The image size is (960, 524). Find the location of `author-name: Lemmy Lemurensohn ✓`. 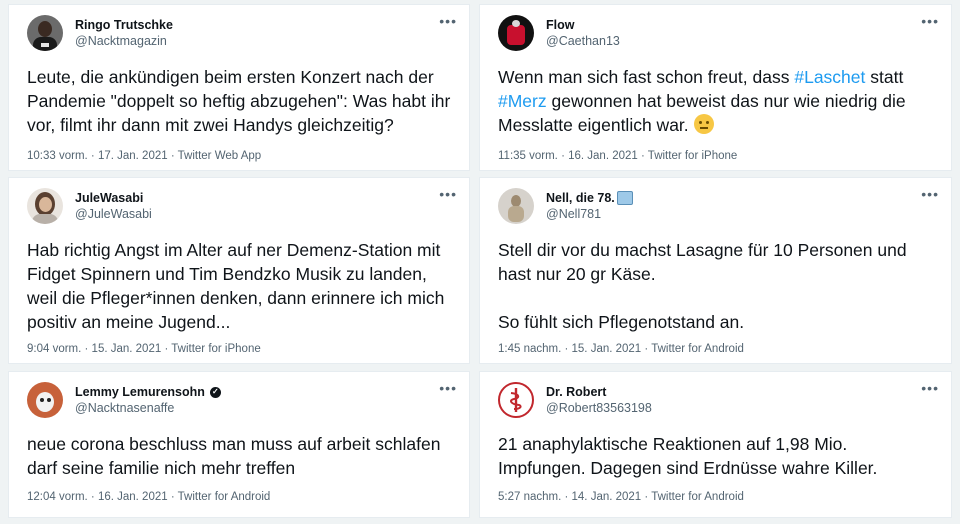

author-name: Lemmy Lemurensohn ✓ is located at coordinates (148, 392).